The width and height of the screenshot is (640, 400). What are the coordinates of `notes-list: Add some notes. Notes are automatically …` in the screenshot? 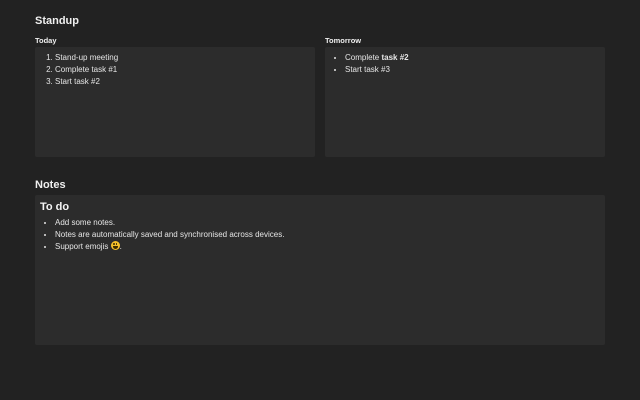 It's located at (320, 235).